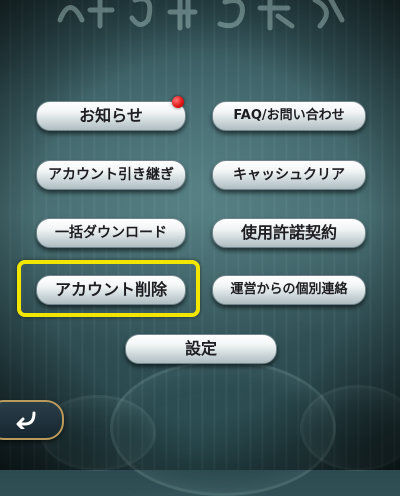  What do you see at coordinates (111, 175) in the screenshot?
I see `account-transfer-button: アカウント引き継ぎ` at bounding box center [111, 175].